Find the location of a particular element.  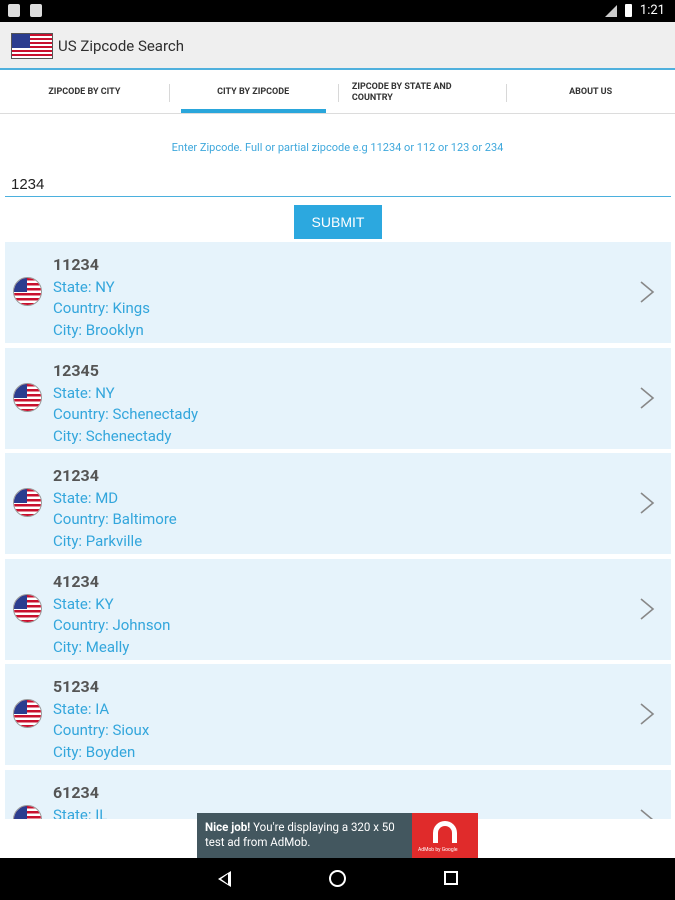

city: City: Brooklyn is located at coordinates (98, 330).